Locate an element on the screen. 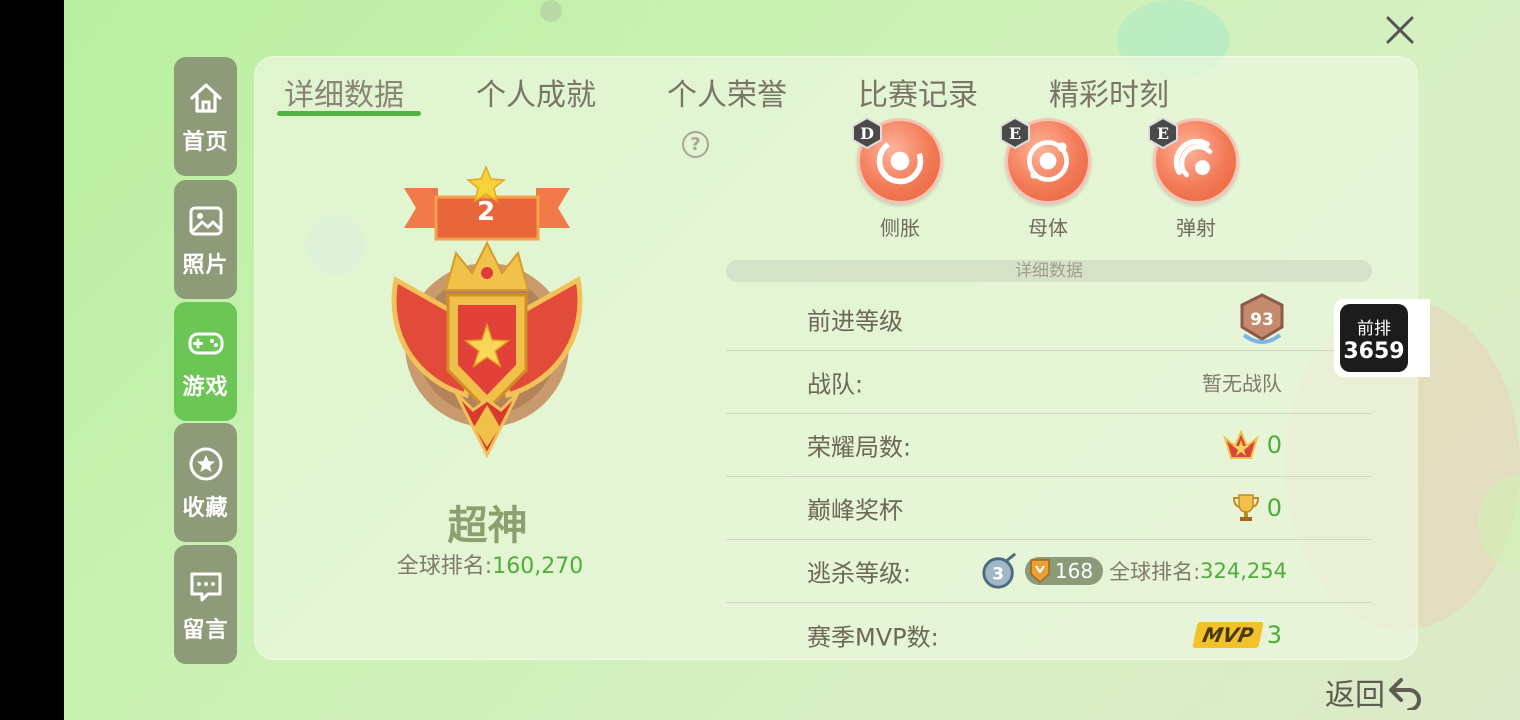 The image size is (1520, 720). battle-royale-level-icon: 3 is located at coordinates (999, 570).